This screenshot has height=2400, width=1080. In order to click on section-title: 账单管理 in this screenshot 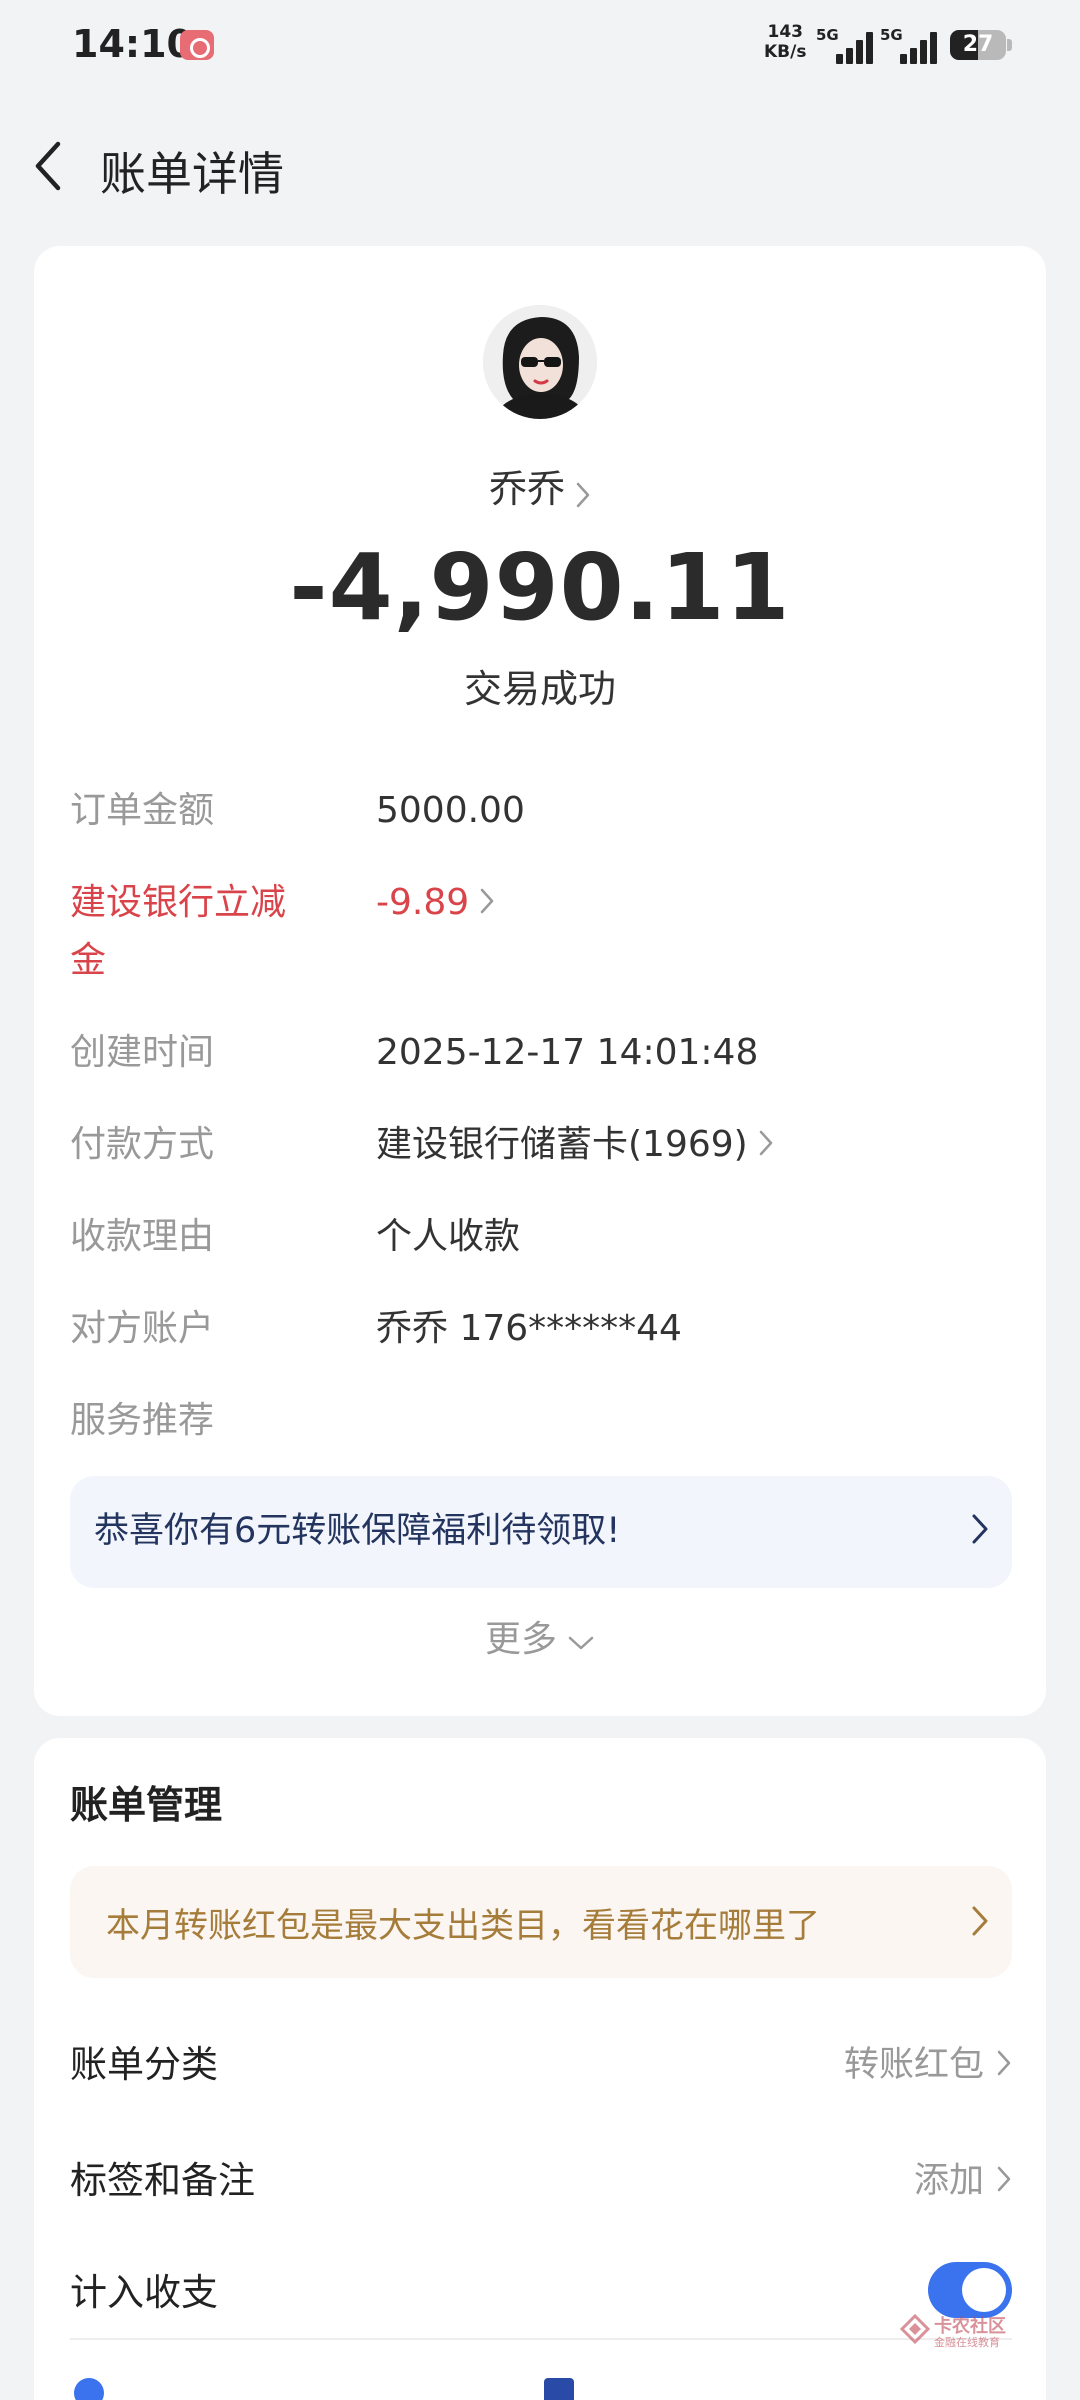, I will do `click(146, 1805)`.